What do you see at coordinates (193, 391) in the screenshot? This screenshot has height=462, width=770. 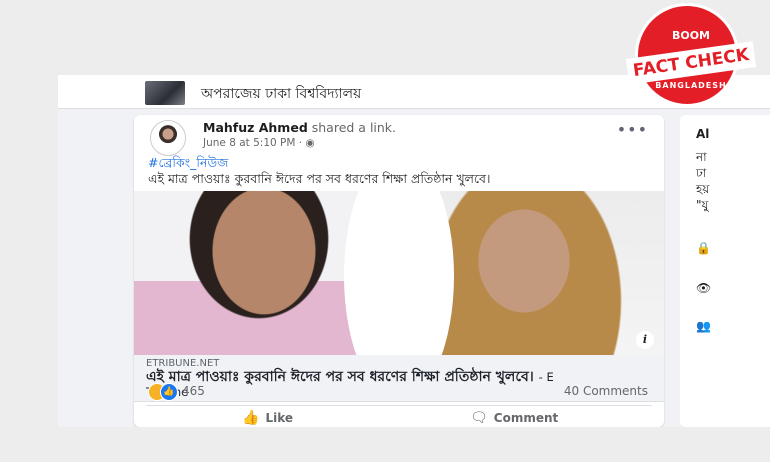 I see `reaction-count: 465` at bounding box center [193, 391].